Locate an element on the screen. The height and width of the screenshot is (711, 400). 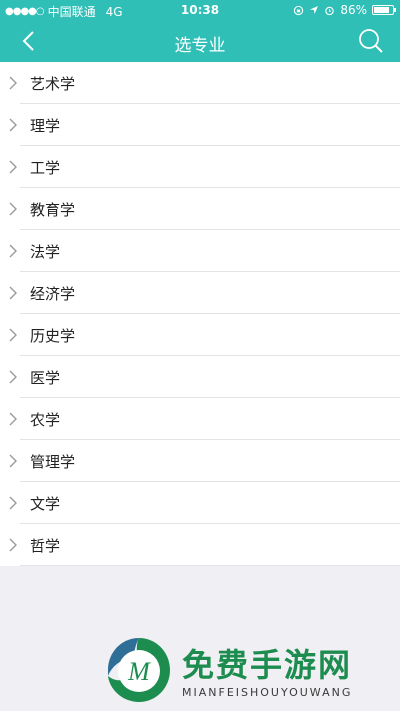
page-title: 选专业 is located at coordinates (200, 46).